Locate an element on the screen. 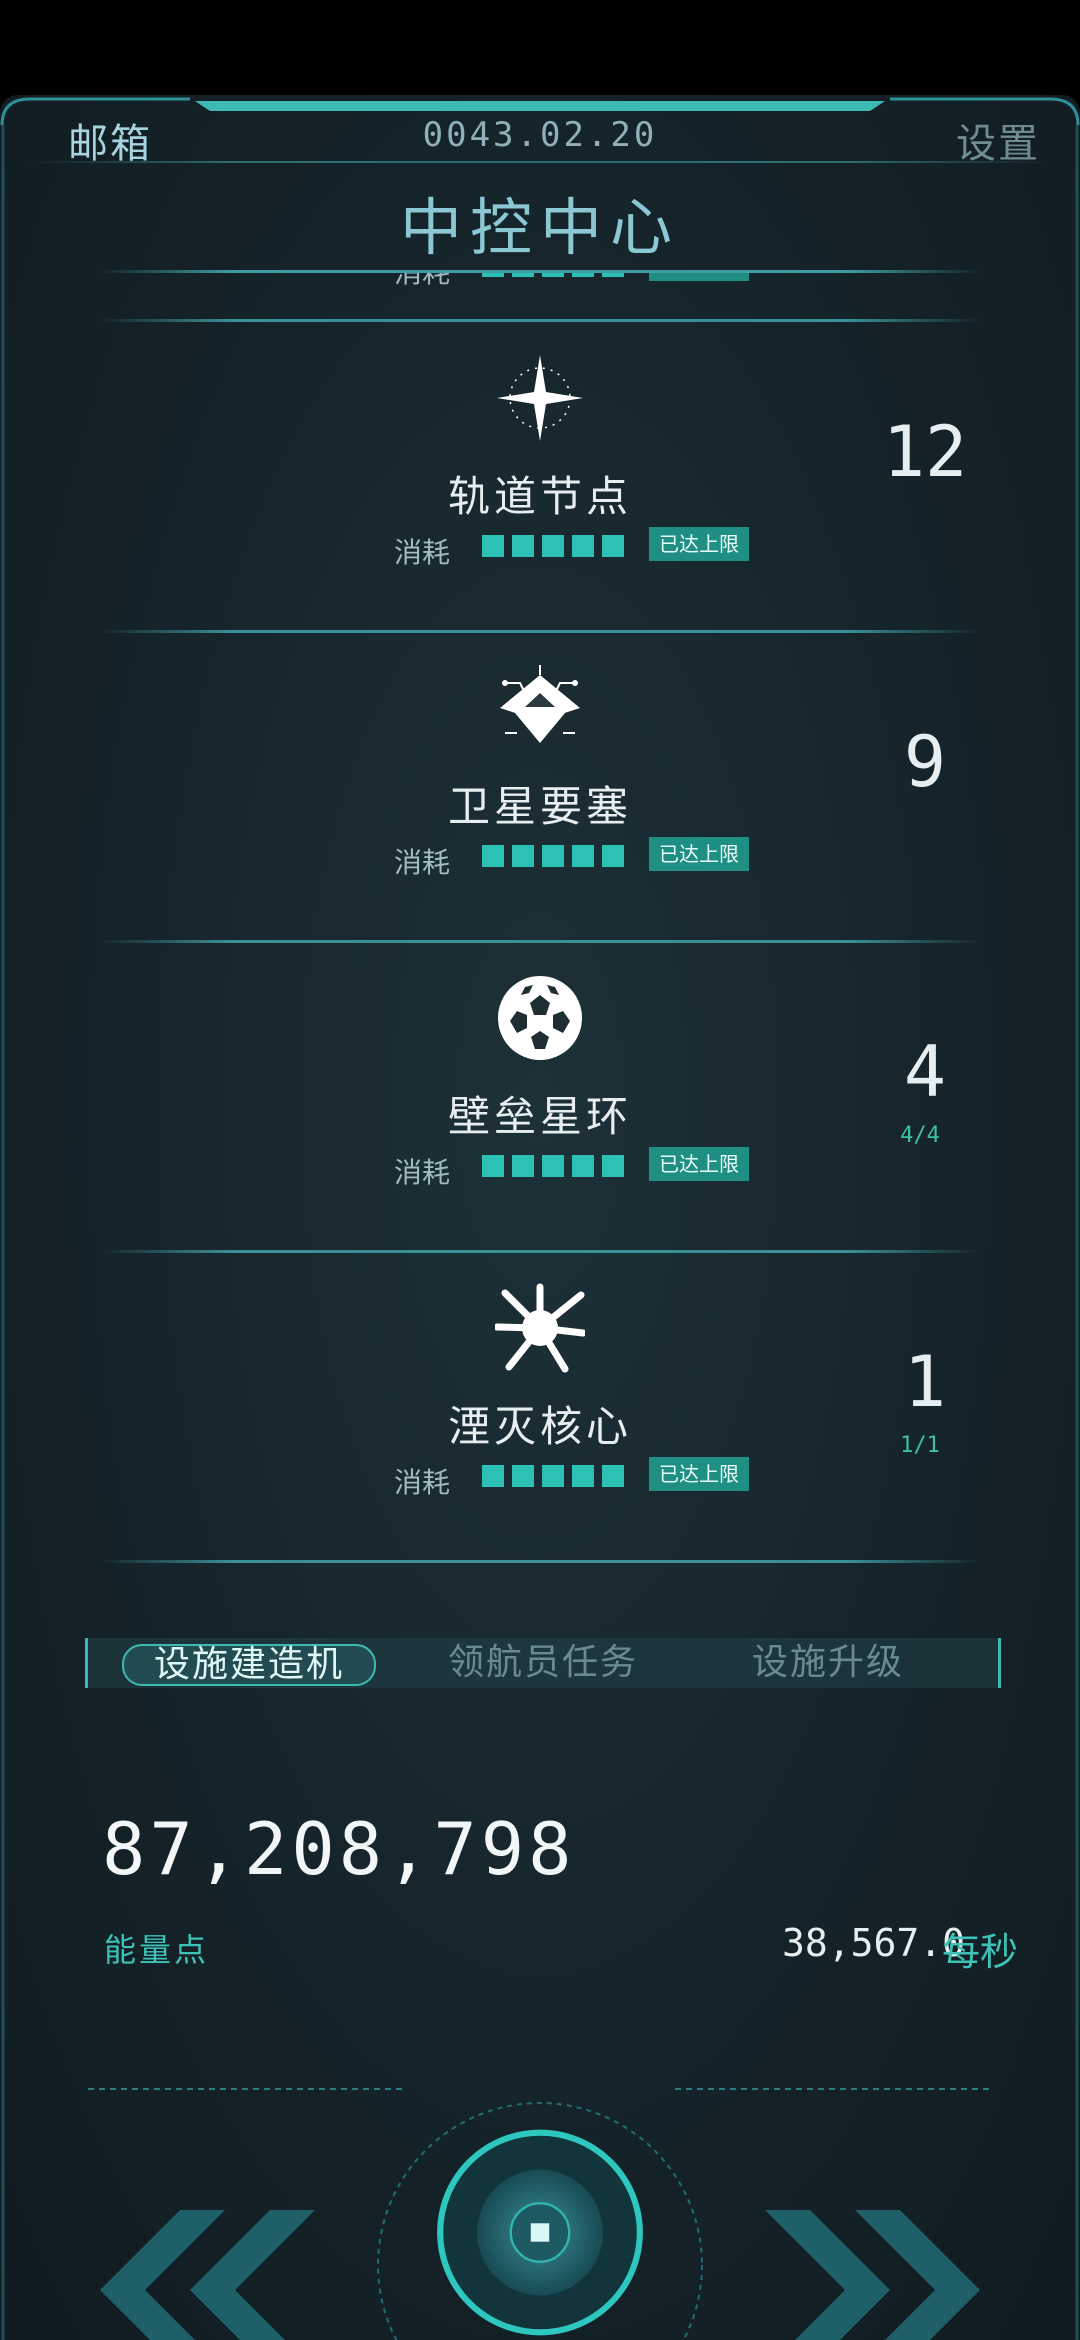  energy-points-value: 87,208,798 is located at coordinates (339, 1849).